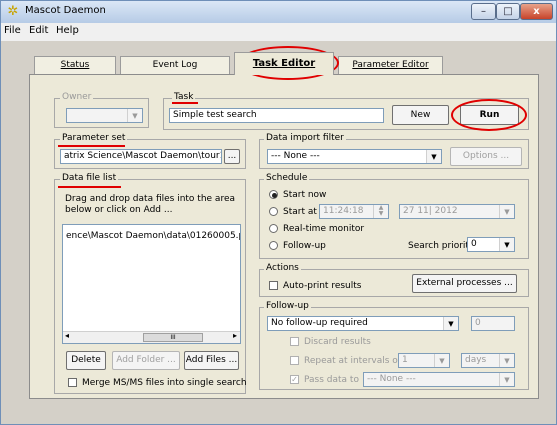  What do you see at coordinates (322, 286) in the screenshot?
I see `auto-print-label: Auto-print results` at bounding box center [322, 286].